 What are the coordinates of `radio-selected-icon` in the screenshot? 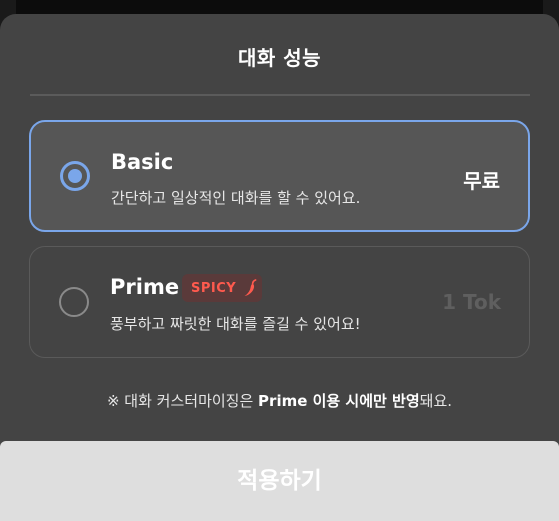 It's located at (75, 176).